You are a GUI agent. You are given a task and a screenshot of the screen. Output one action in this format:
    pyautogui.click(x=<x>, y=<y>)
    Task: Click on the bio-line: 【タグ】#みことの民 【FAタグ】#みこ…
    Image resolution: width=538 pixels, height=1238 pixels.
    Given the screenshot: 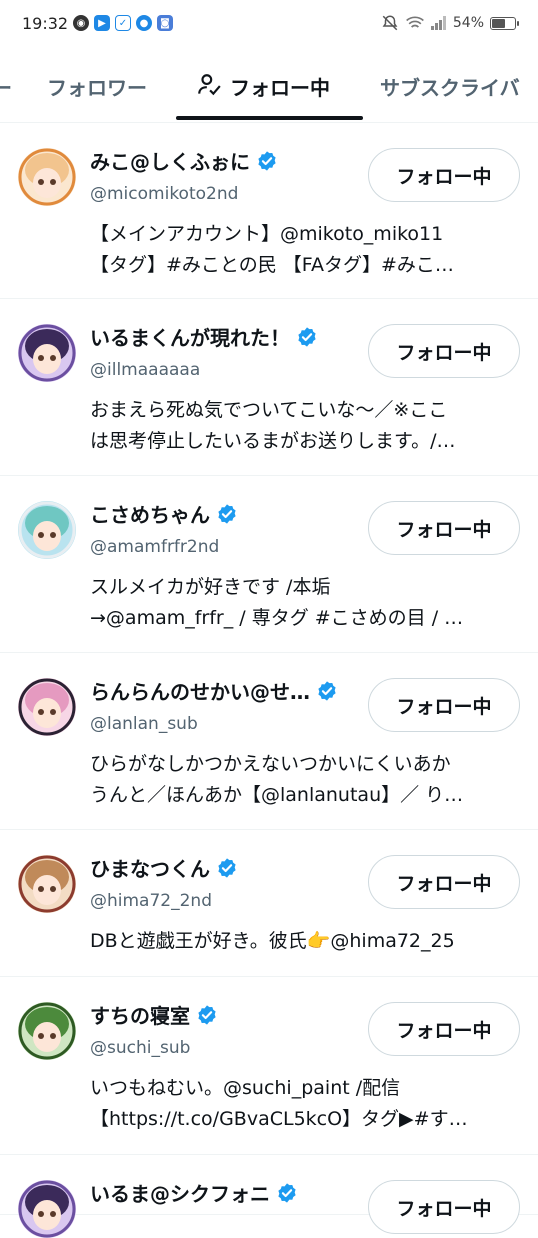 What is the action you would take?
    pyautogui.click(x=272, y=265)
    